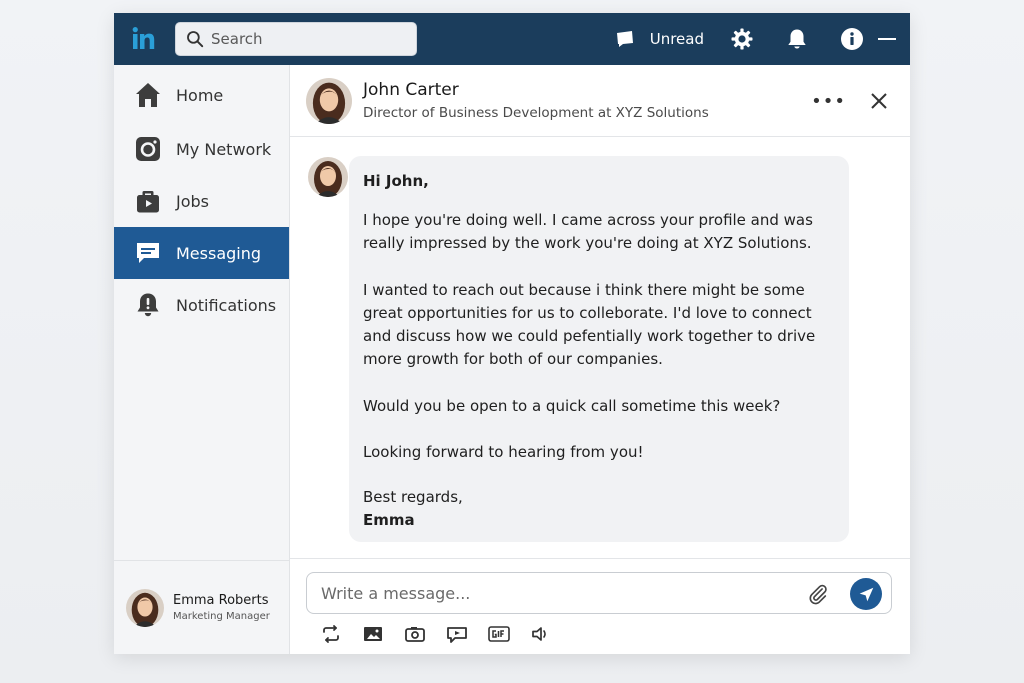 The height and width of the screenshot is (683, 1024). What do you see at coordinates (797, 39) in the screenshot?
I see `bell-icon` at bounding box center [797, 39].